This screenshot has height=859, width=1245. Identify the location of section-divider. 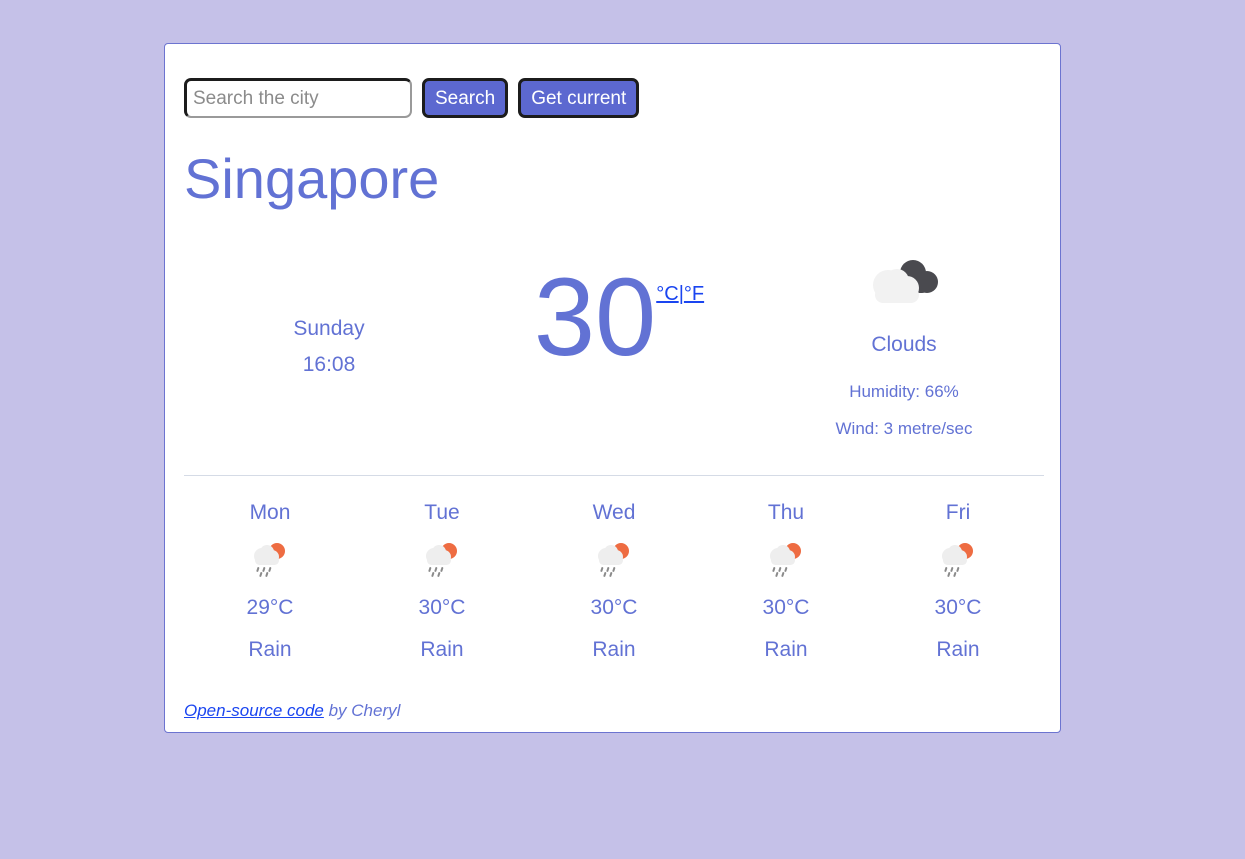
(614, 475).